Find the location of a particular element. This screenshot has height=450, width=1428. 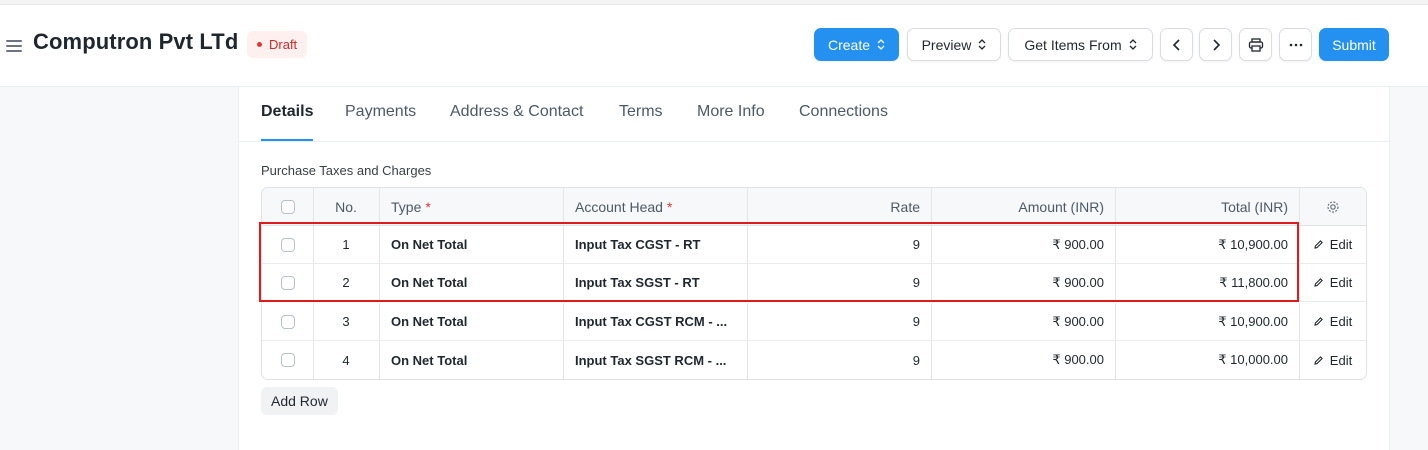

more-button is located at coordinates (1295, 44).